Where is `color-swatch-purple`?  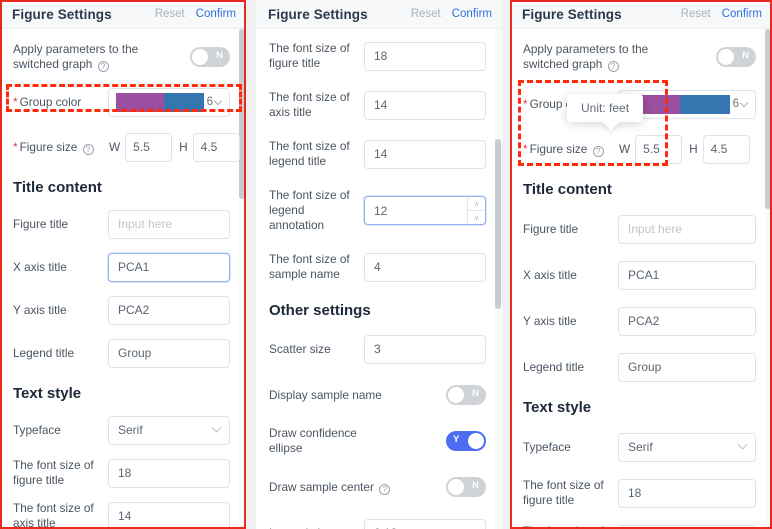 color-swatch-purple is located at coordinates (140, 102).